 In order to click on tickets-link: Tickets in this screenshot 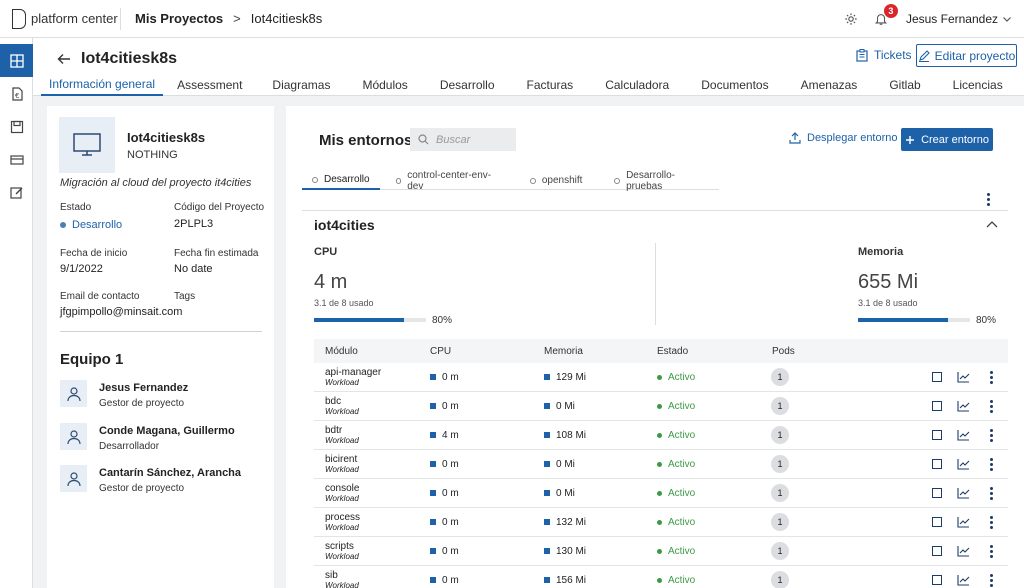, I will do `click(884, 55)`.